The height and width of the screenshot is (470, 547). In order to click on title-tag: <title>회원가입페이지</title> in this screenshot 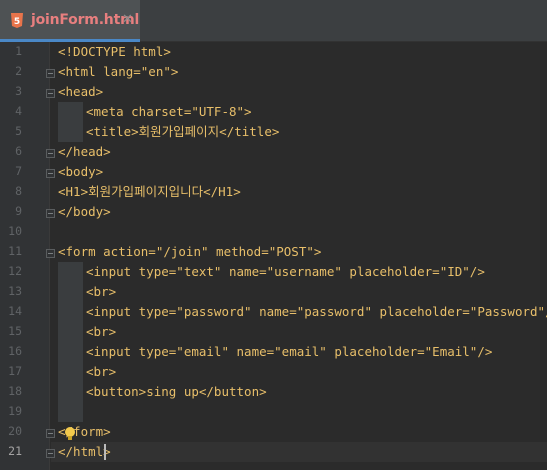, I will do `click(183, 131)`.